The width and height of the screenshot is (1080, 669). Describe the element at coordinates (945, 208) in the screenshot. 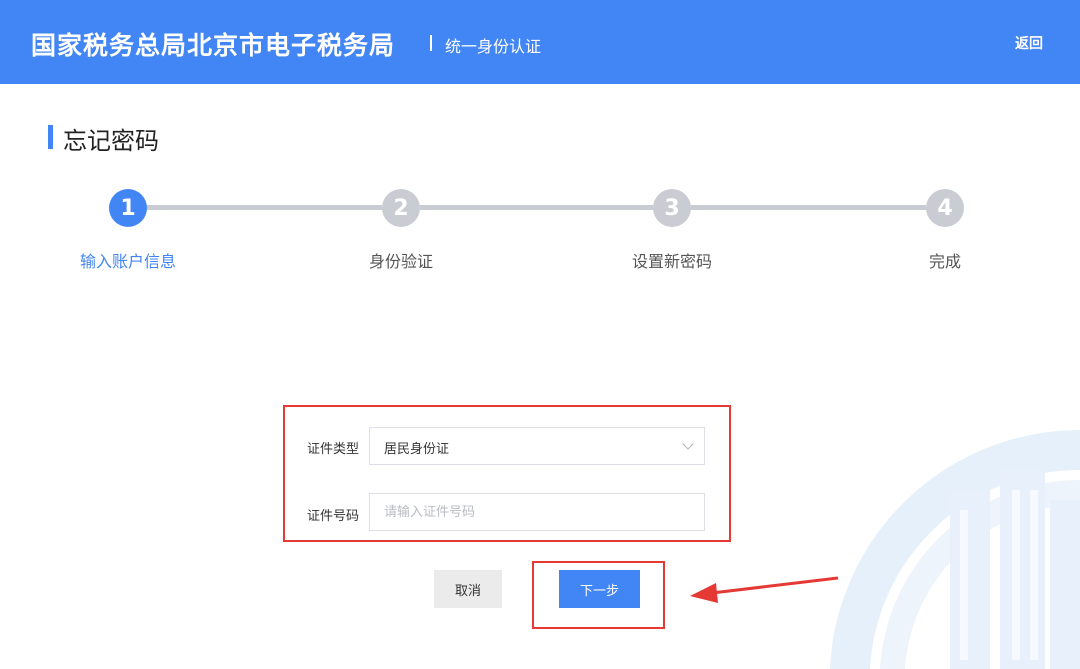

I see `step-4-circle: 4` at that location.